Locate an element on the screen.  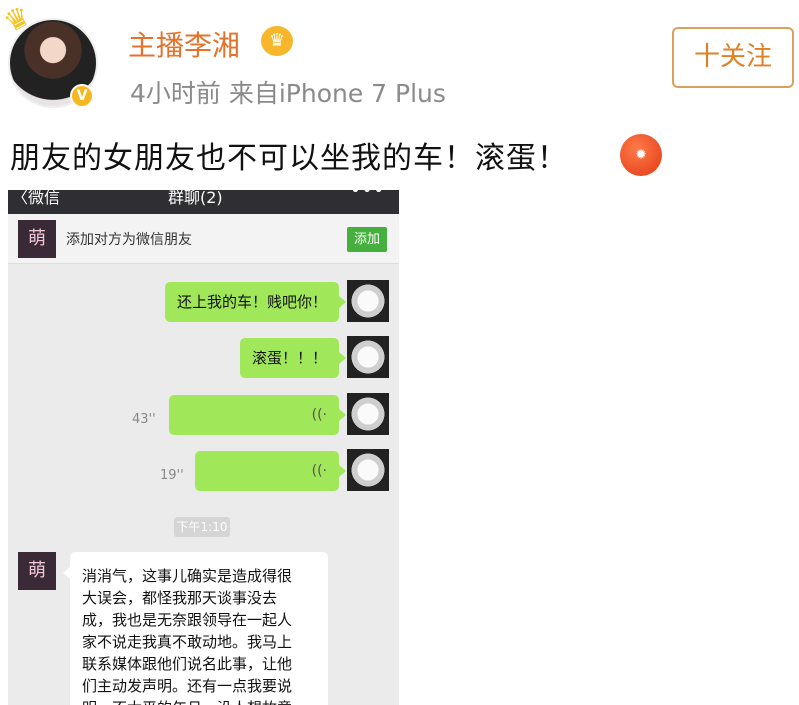
reply-line: 们主动发声明。还有一点我要说 is located at coordinates (187, 686).